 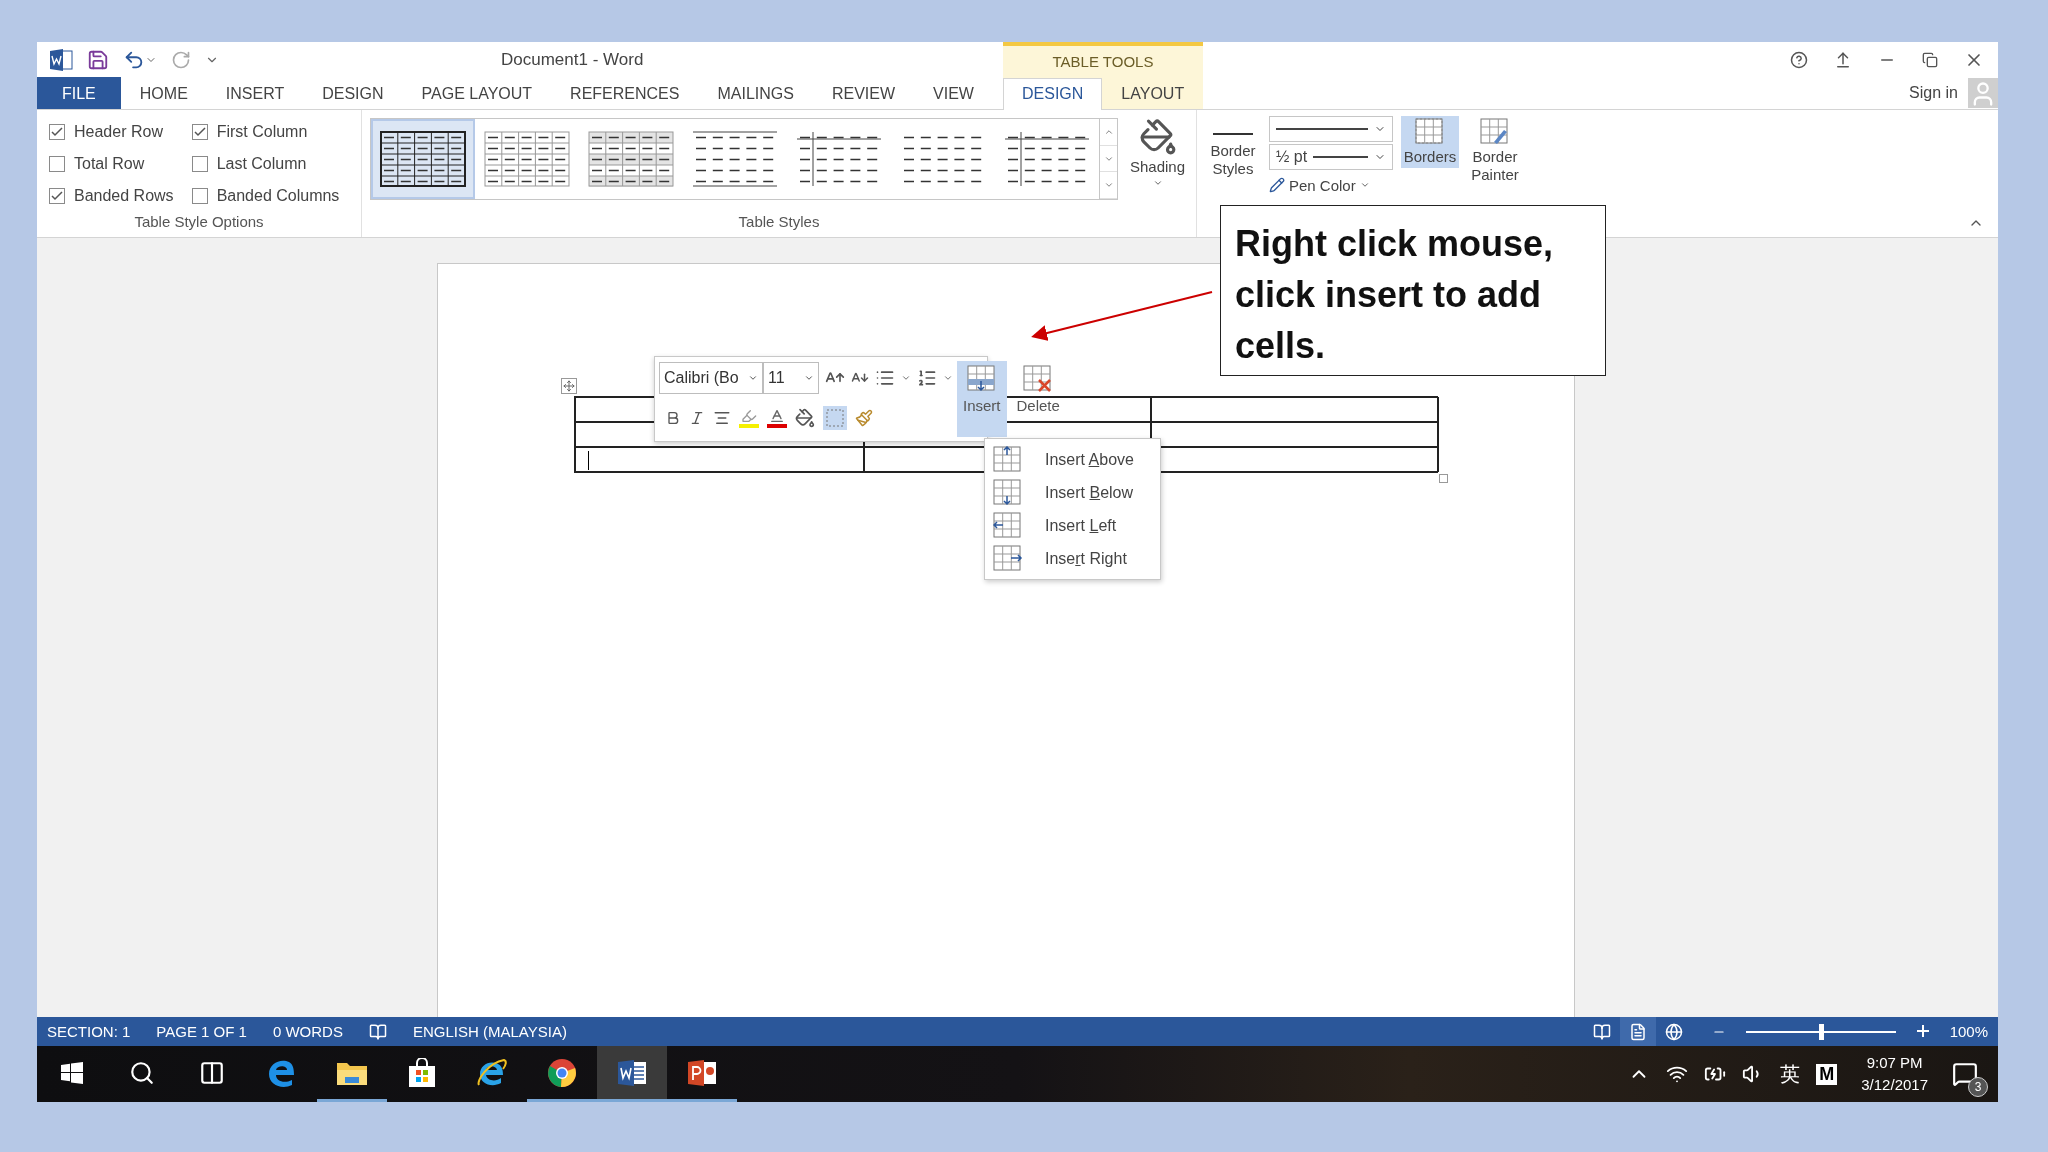 I want to click on checkbox-label: Banded Columns, so click(x=278, y=196).